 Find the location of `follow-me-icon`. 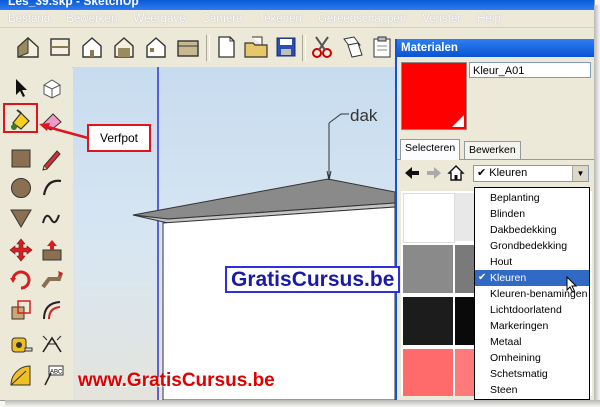

follow-me-icon is located at coordinates (52, 280).